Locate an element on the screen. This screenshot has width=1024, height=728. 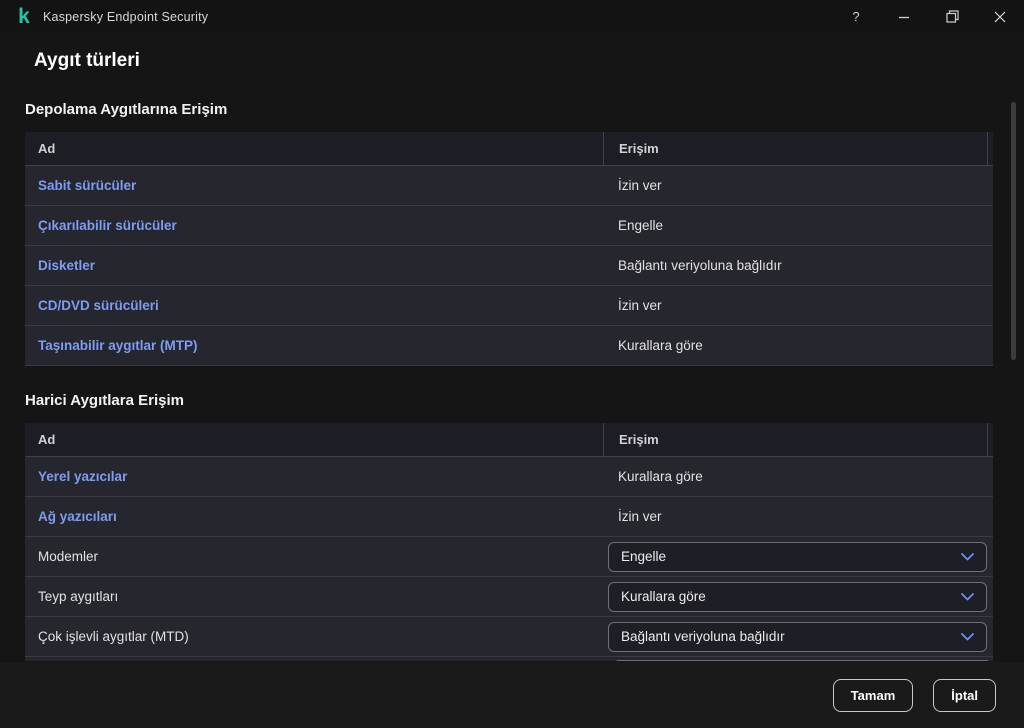
clipped-access-dropdown is located at coordinates (802, 660).